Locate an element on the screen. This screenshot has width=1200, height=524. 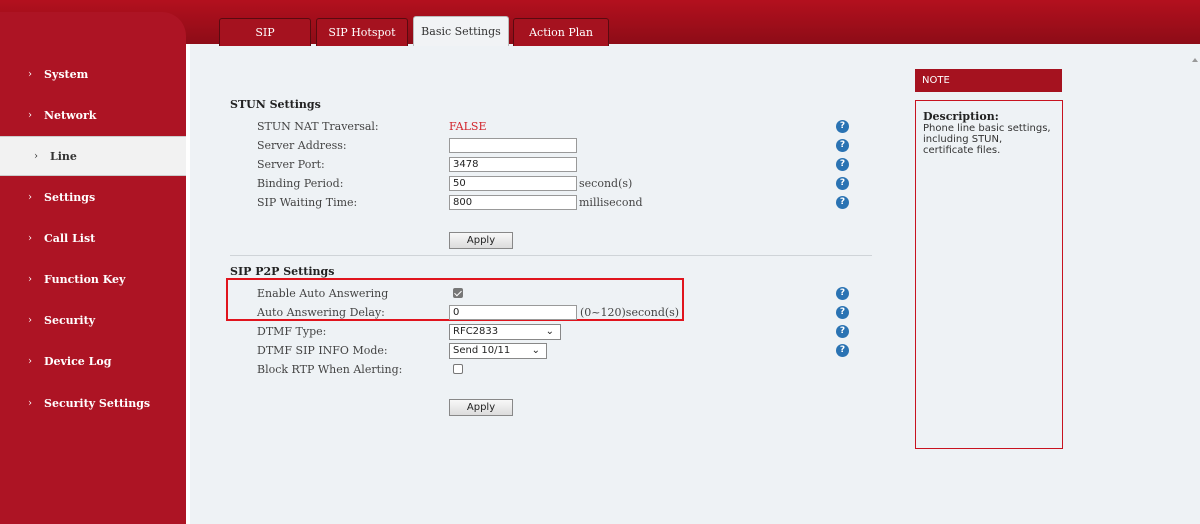
p2p-apply-button: Apply is located at coordinates (481, 407).